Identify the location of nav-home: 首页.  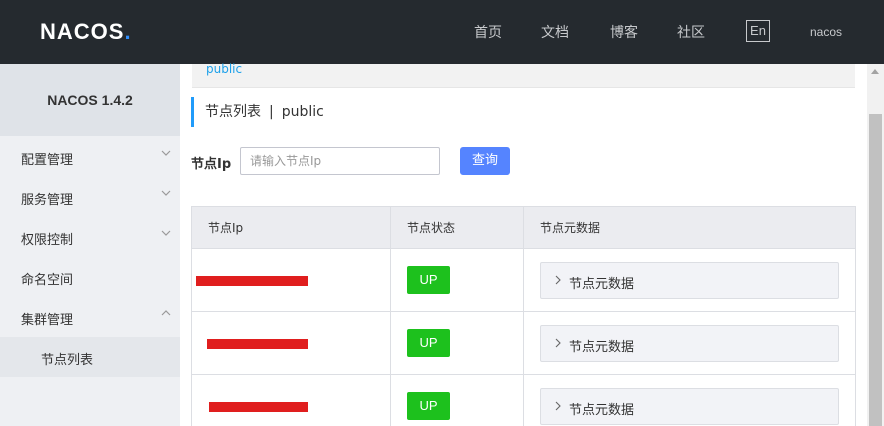
(488, 32).